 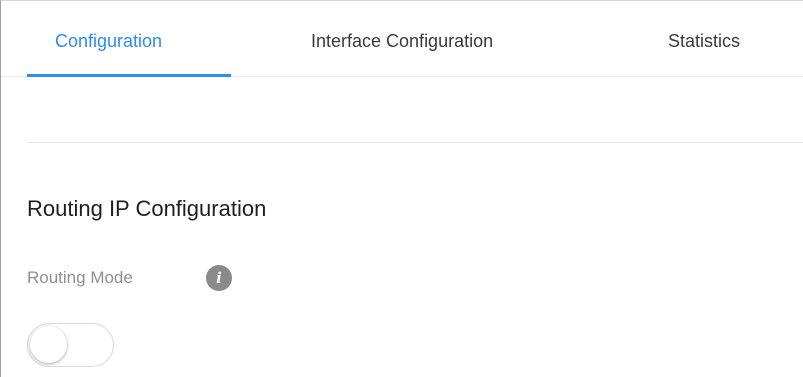 I want to click on tab-interface-configuration: Interface Configuration, so click(x=402, y=41).